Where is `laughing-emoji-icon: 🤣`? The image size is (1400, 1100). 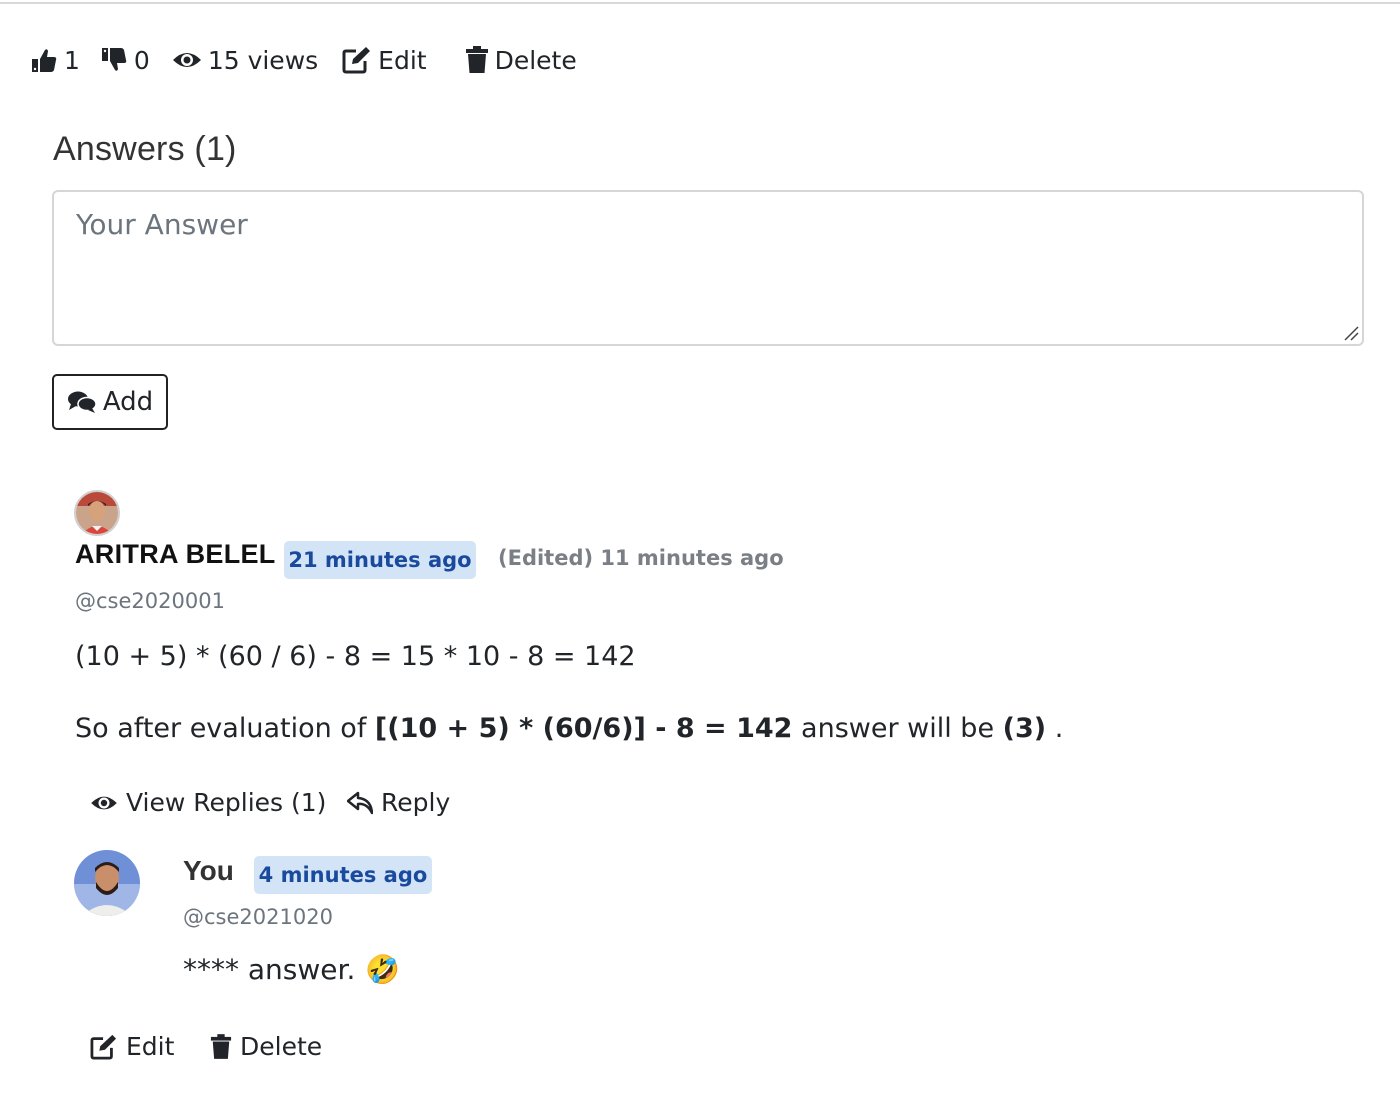
laughing-emoji-icon: 🤣 is located at coordinates (383, 969).